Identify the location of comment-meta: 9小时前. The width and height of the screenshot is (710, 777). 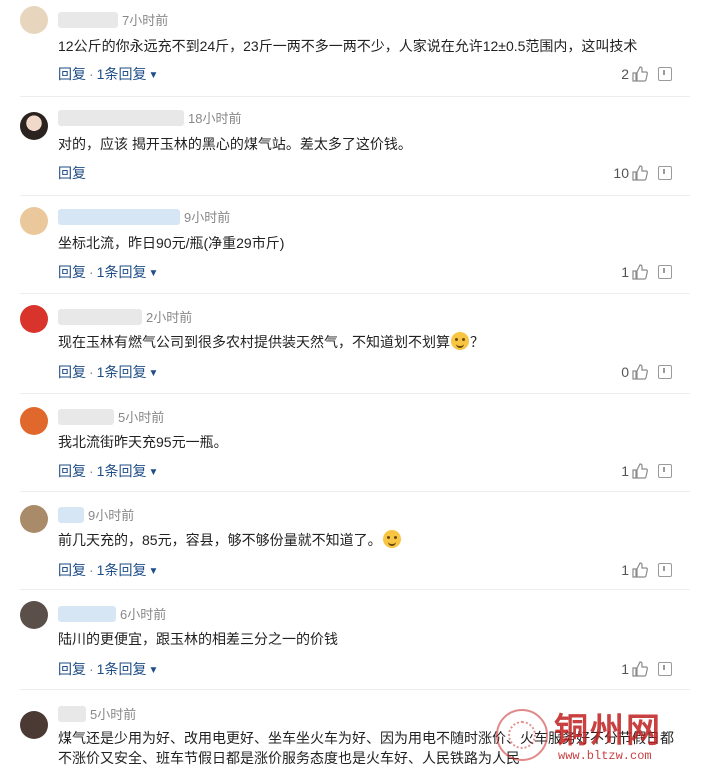
(96, 514).